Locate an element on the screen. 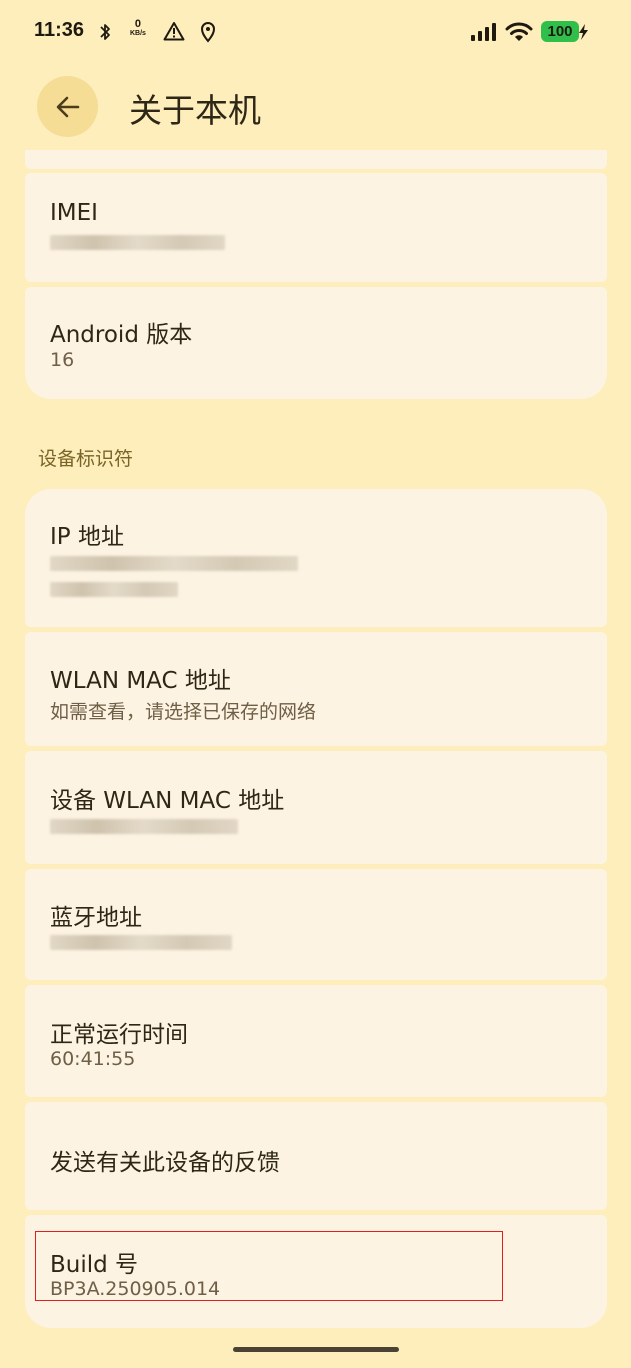 Image resolution: width=631 pixels, height=1368 pixels. battery-indicator: 100 is located at coordinates (560, 31).